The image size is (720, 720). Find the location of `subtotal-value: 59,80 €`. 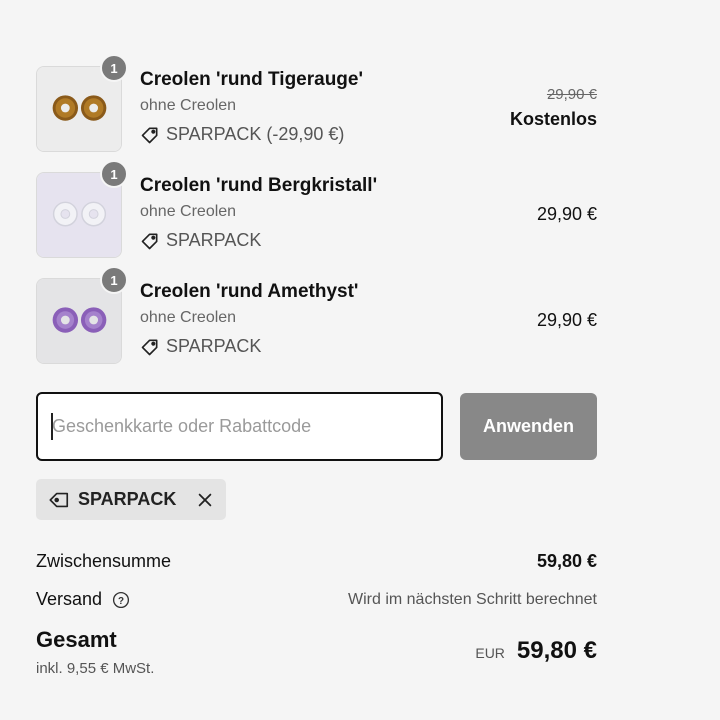

subtotal-value: 59,80 € is located at coordinates (566, 561).